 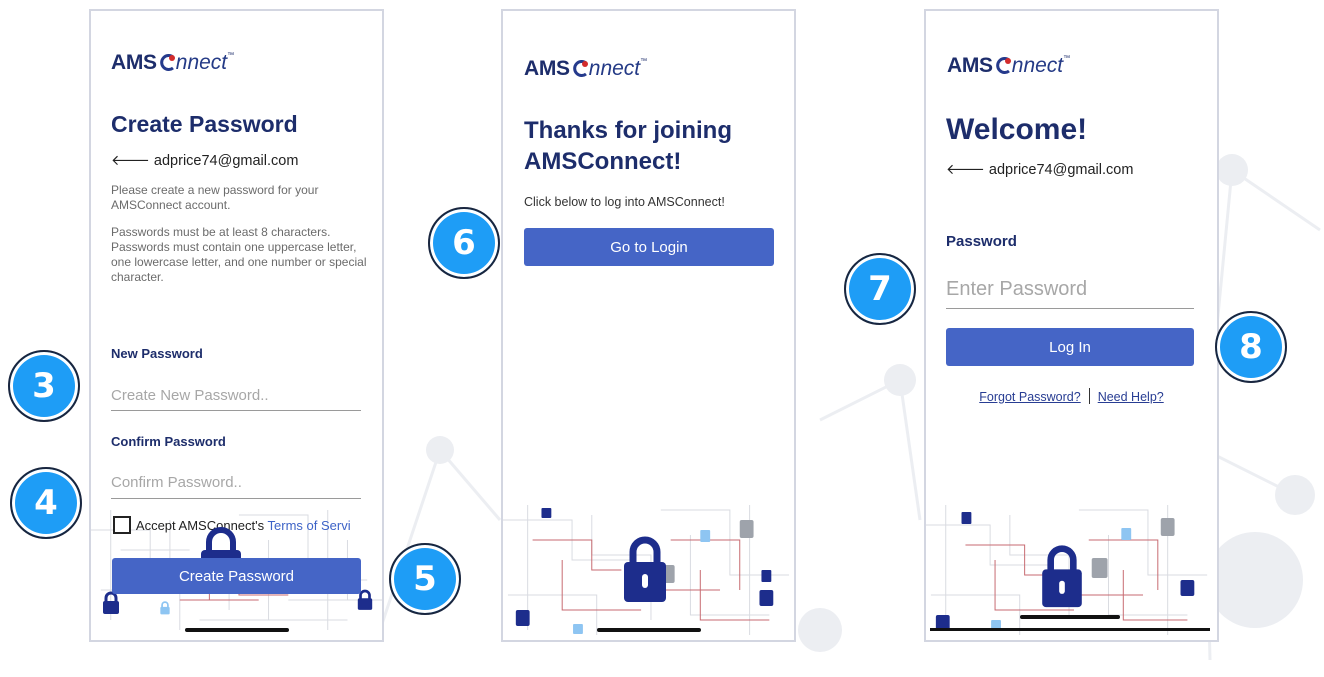 What do you see at coordinates (46, 503) in the screenshot?
I see `step-badge-4: 4` at bounding box center [46, 503].